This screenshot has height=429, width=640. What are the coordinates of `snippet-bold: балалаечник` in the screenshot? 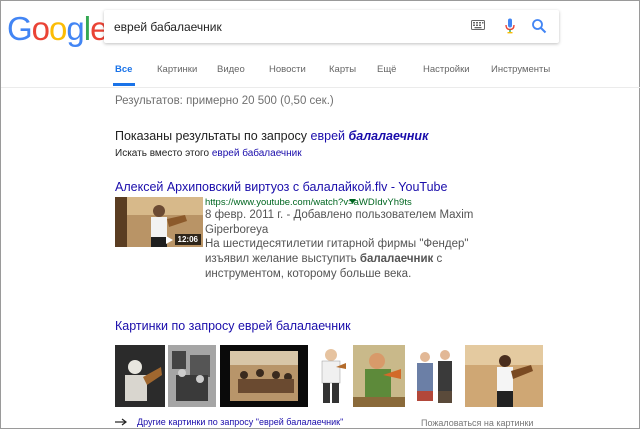 It's located at (396, 259).